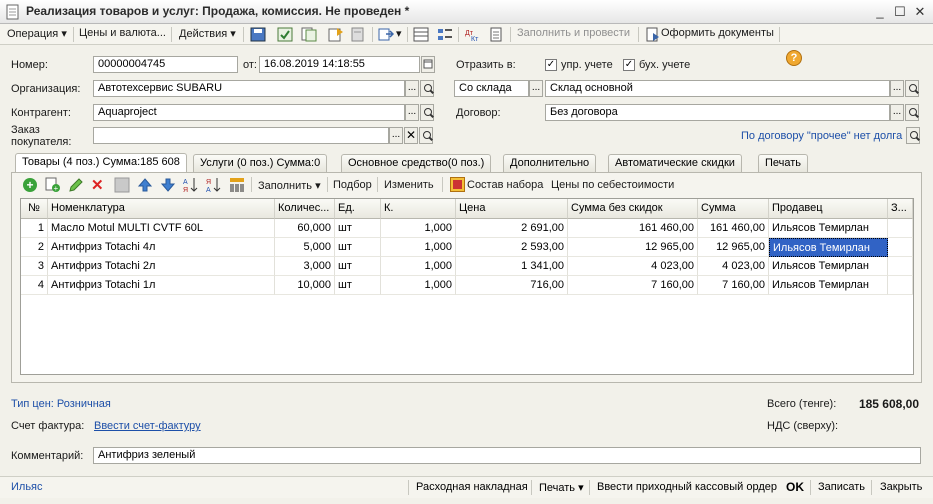  I want to click on table-cell: Антифриз Totachi 2л, so click(161, 266).